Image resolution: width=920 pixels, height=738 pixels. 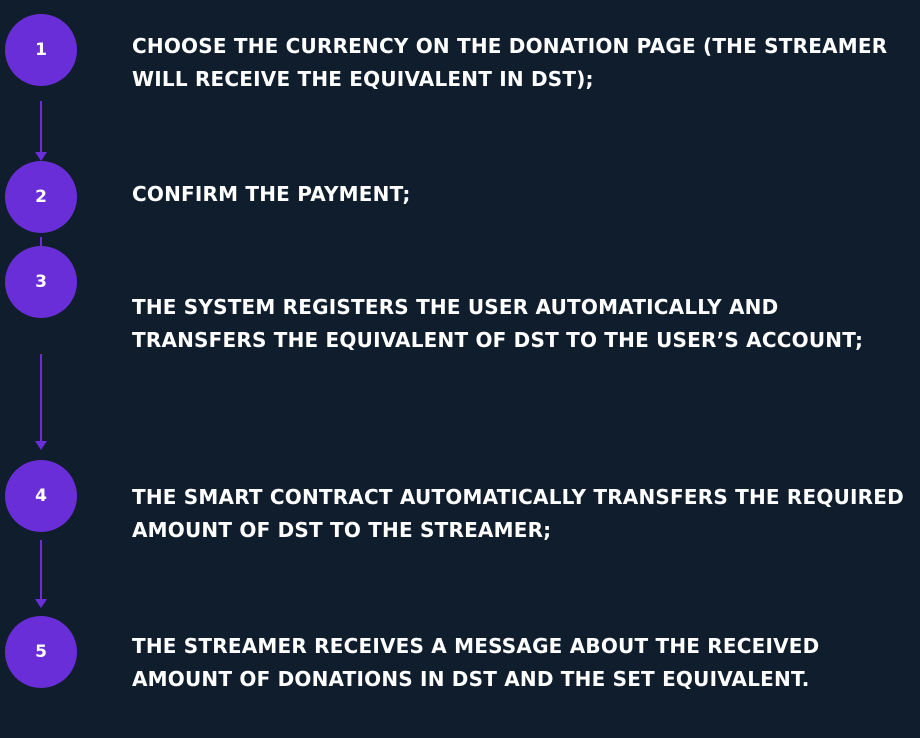 I want to click on step-1-number-badge: 1, so click(x=41, y=50).